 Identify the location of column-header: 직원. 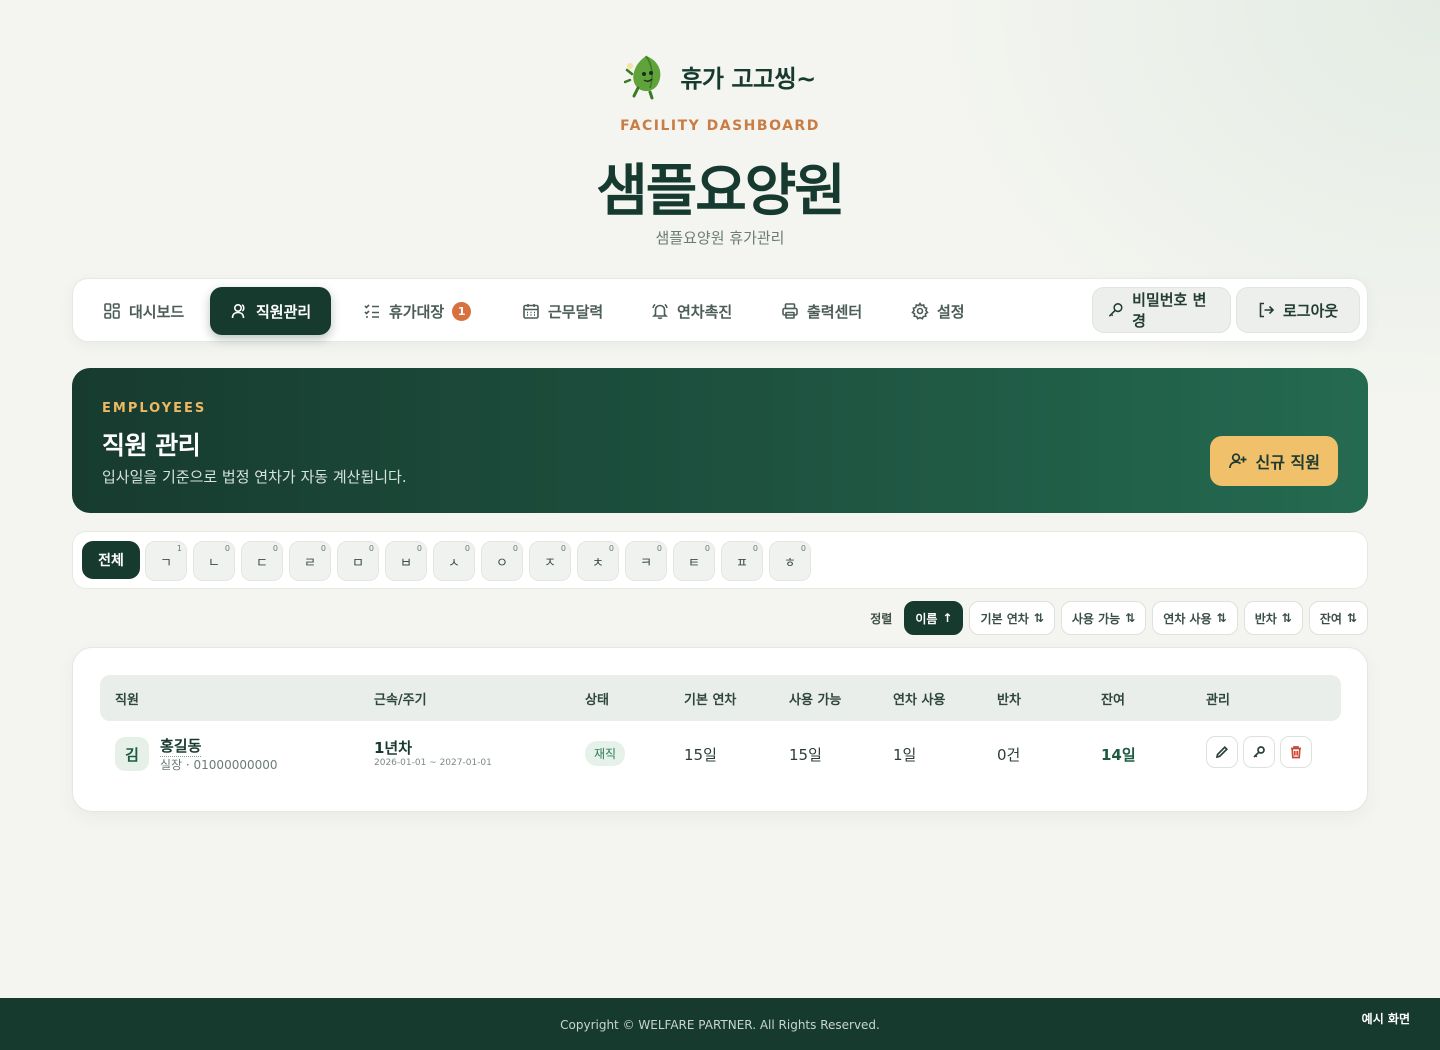
(127, 700).